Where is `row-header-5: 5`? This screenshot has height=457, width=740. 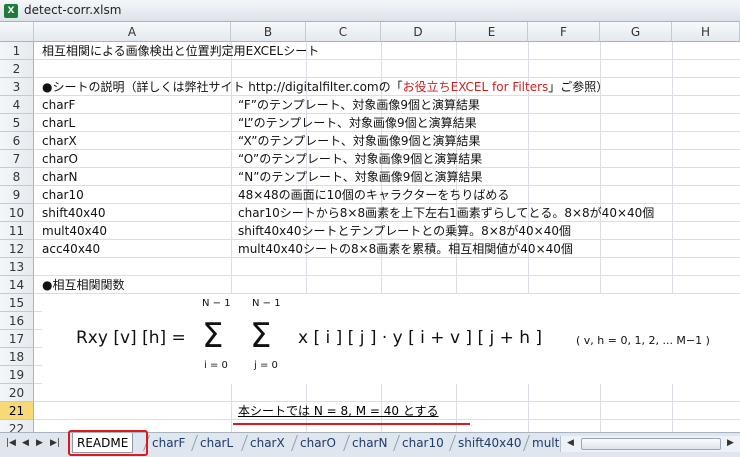 row-header-5: 5 is located at coordinates (17, 123).